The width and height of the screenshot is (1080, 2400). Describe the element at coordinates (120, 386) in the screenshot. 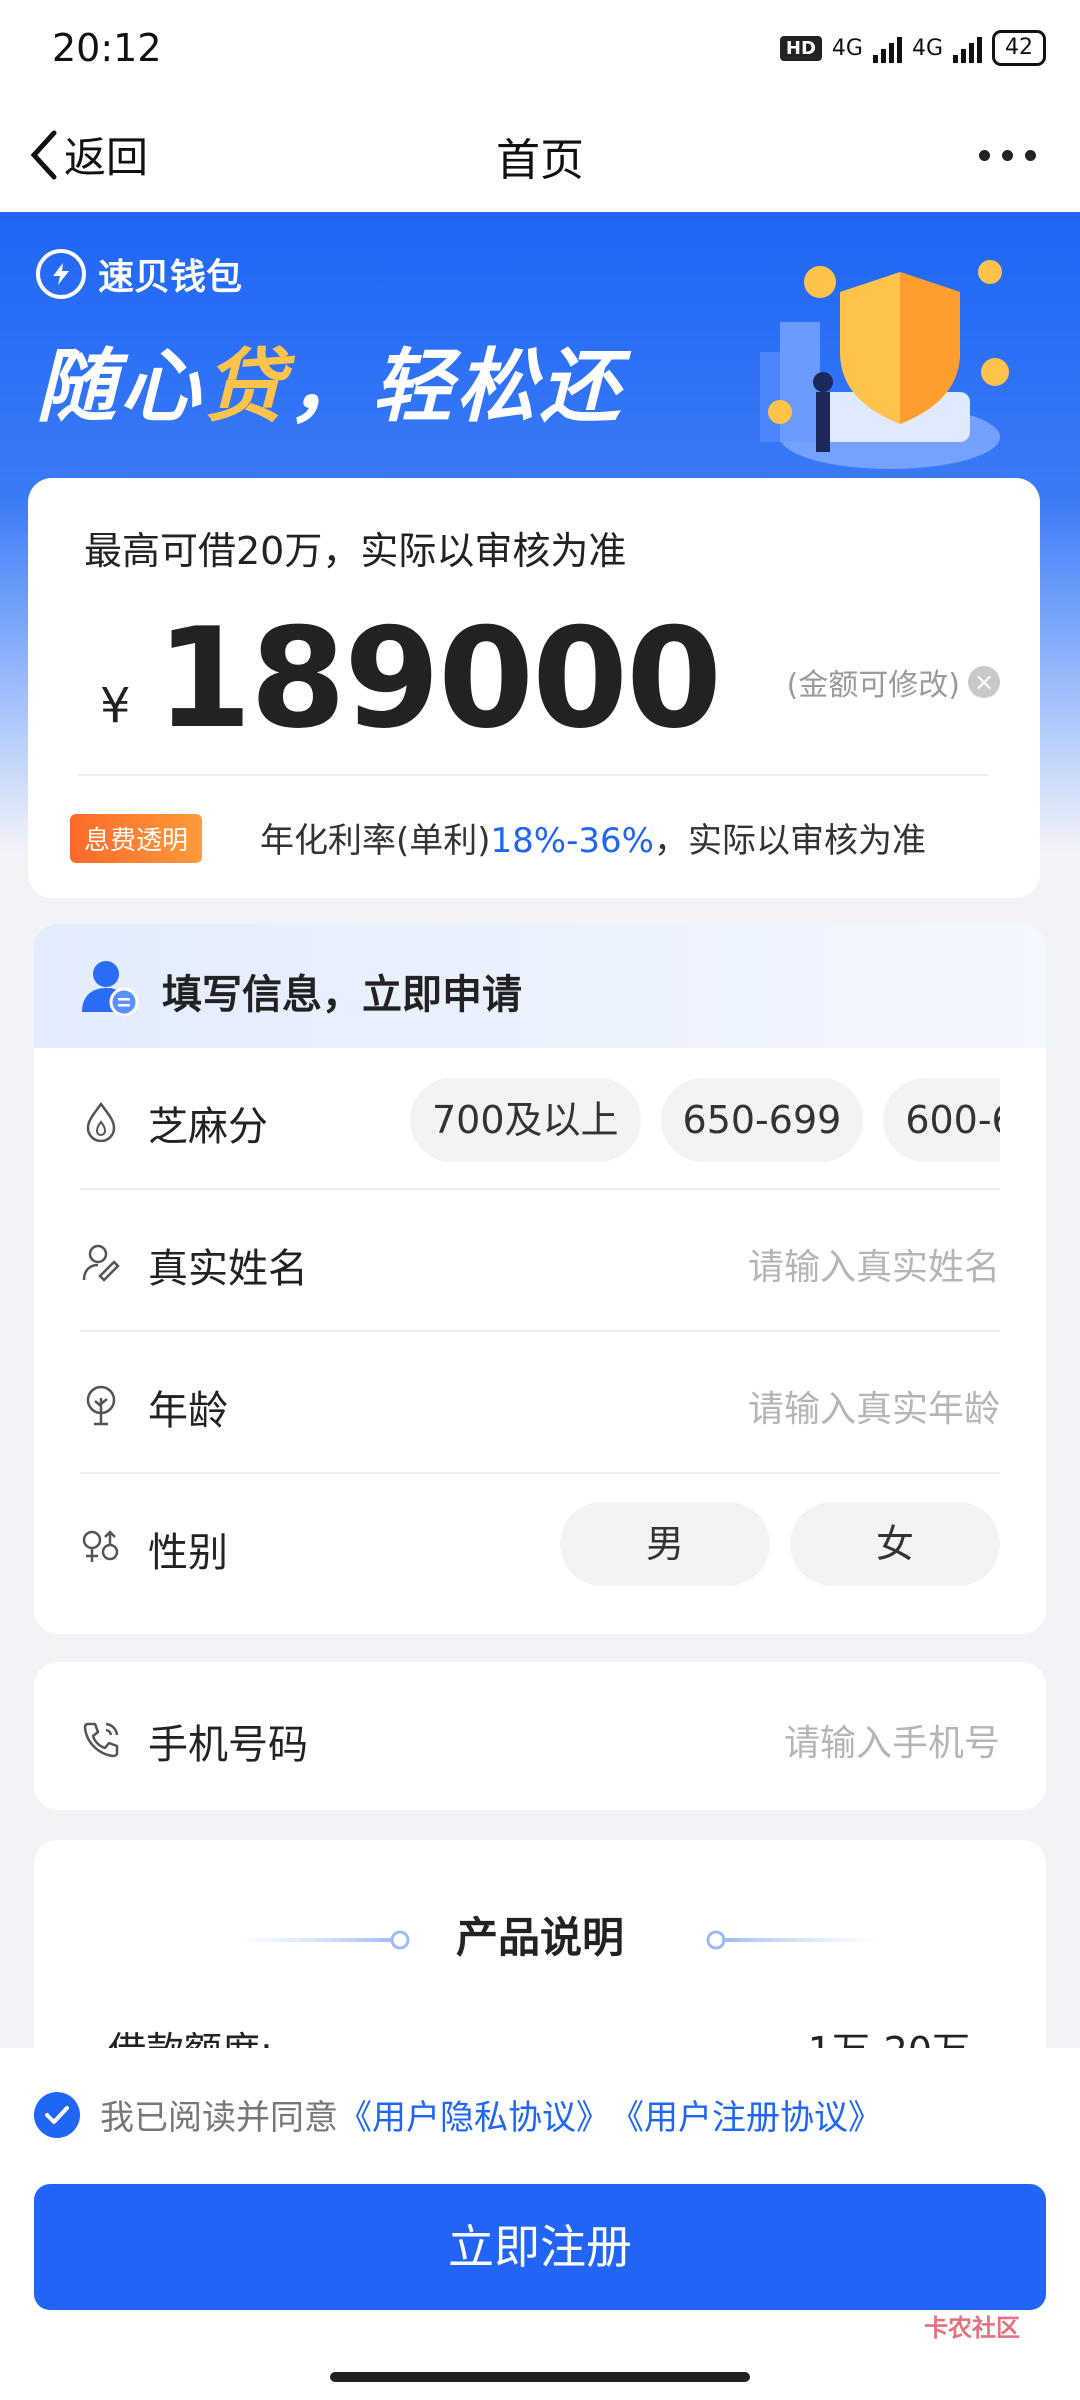

I see `slogan-text: 随心` at that location.